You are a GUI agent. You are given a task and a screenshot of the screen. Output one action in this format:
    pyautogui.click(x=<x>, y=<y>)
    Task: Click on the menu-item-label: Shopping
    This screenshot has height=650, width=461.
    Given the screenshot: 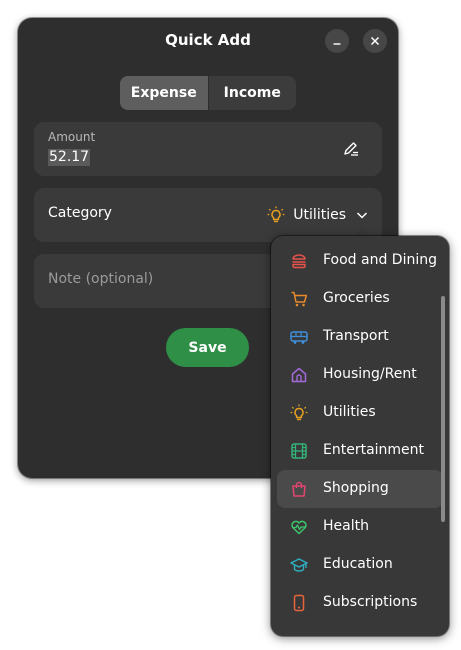 What is the action you would take?
    pyautogui.click(x=356, y=488)
    